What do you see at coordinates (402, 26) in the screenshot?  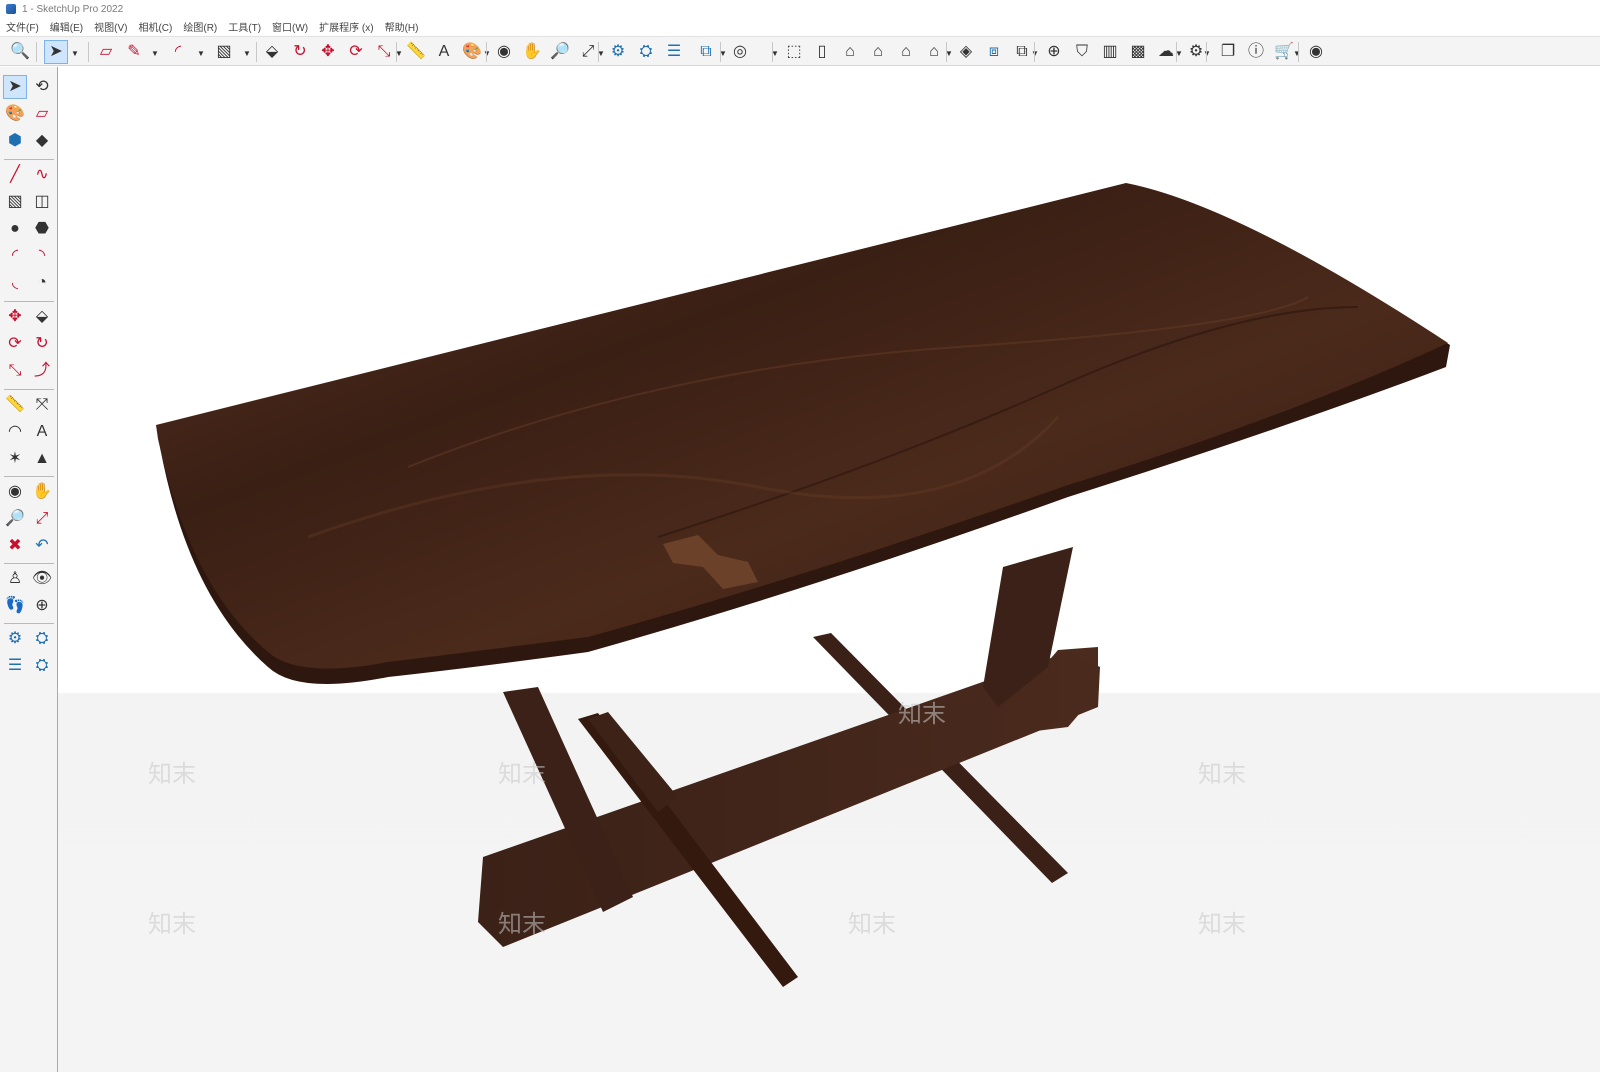 I see `menu-help: 帮助(H)` at bounding box center [402, 26].